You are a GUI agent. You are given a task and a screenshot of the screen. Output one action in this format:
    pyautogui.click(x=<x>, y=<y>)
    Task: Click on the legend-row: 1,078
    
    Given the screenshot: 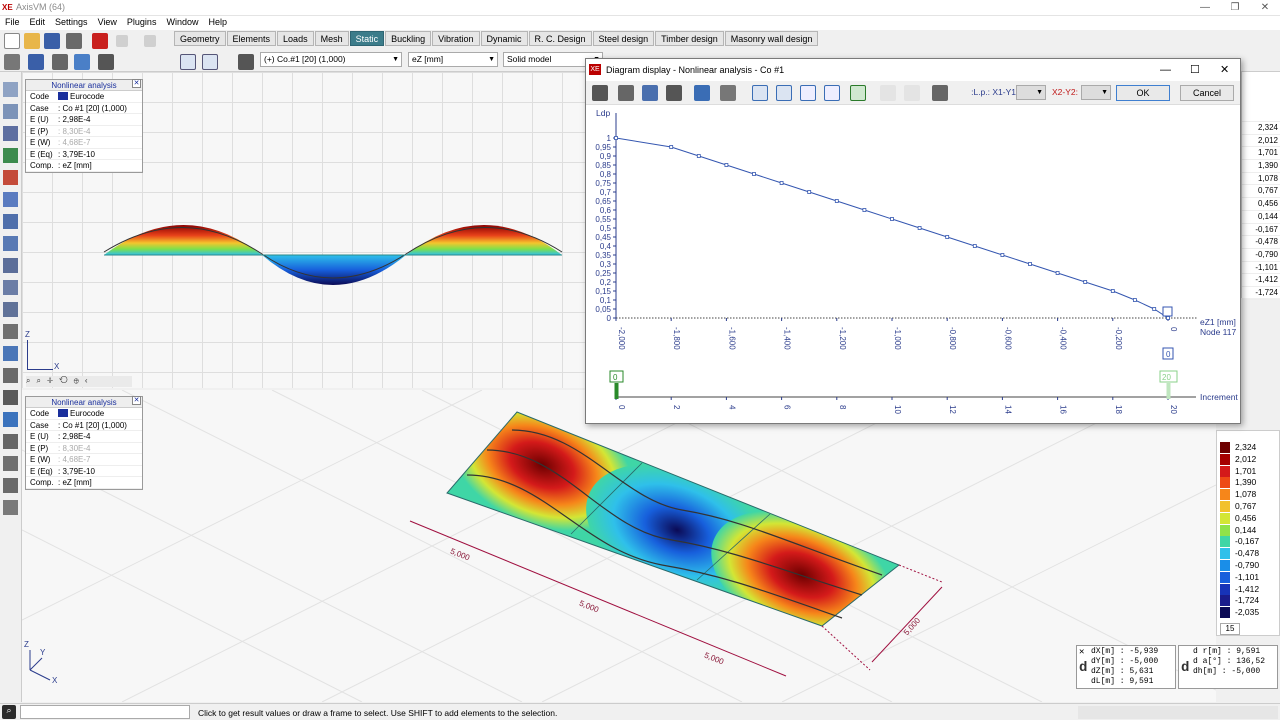 What is the action you would take?
    pyautogui.click(x=1248, y=494)
    